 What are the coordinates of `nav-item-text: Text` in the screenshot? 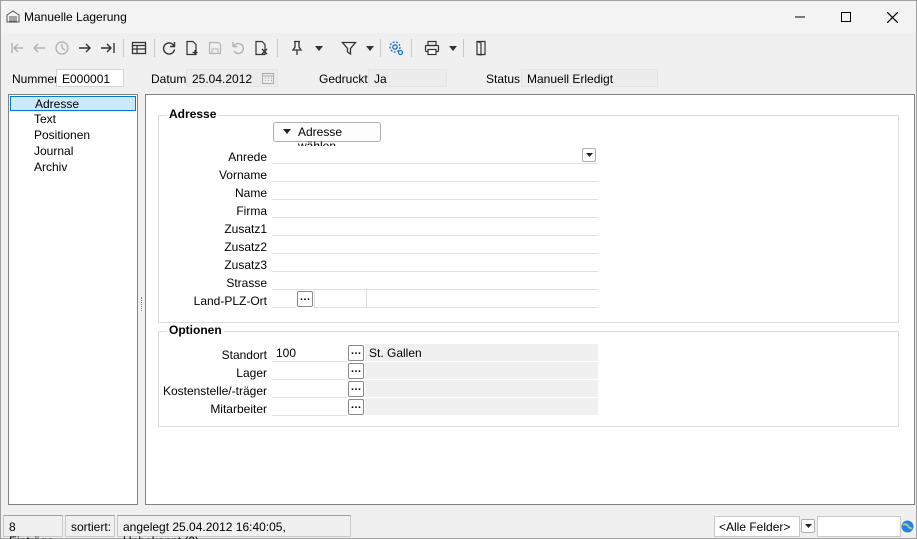 It's located at (73, 119).